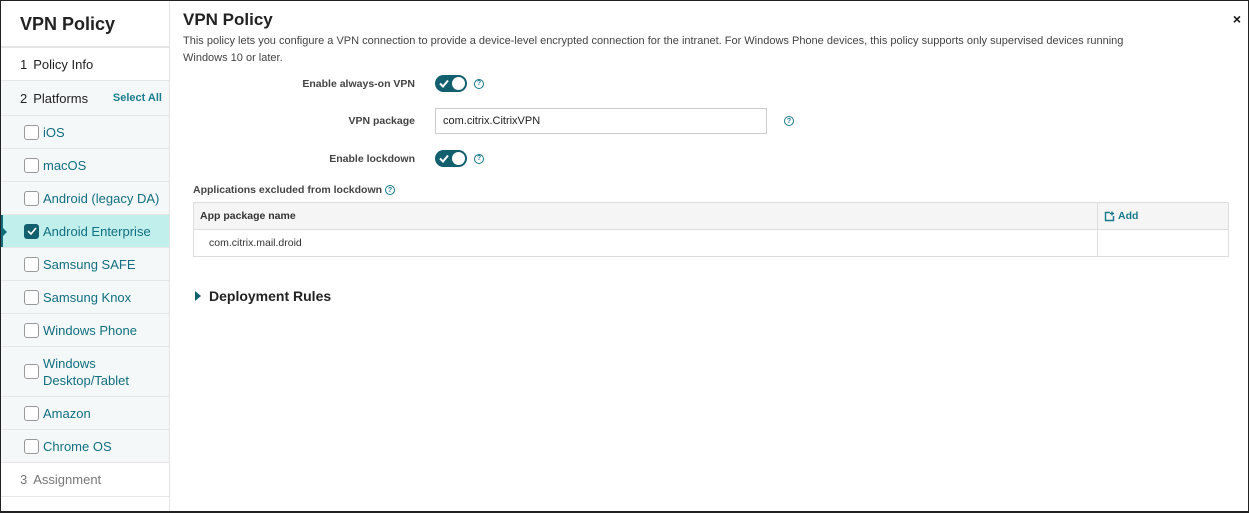  Describe the element at coordinates (97, 231) in the screenshot. I see `platform-label: Android Enterprise` at that location.